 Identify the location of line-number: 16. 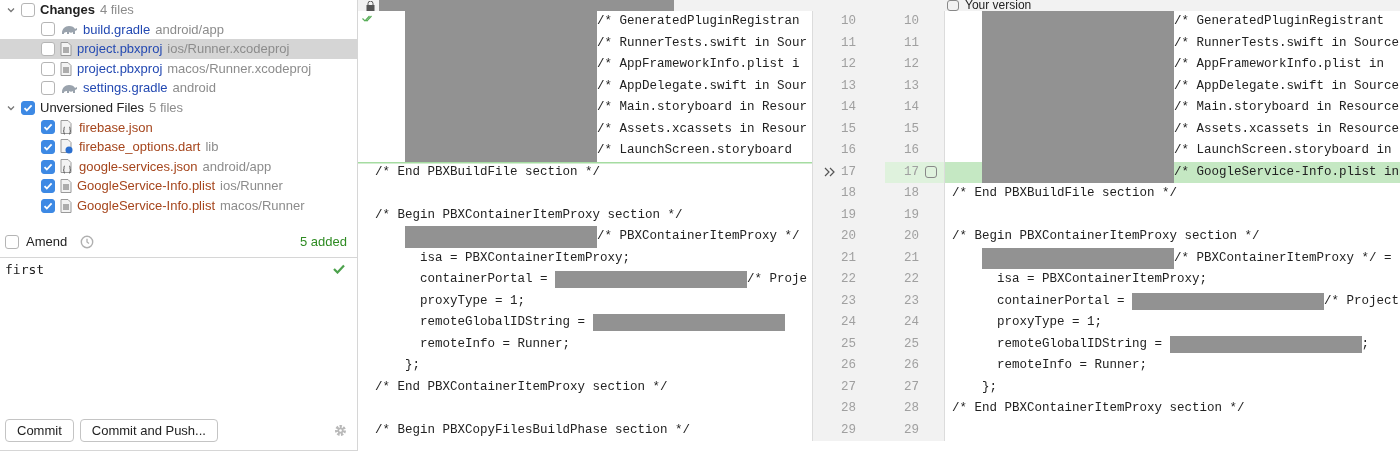
(911, 150).